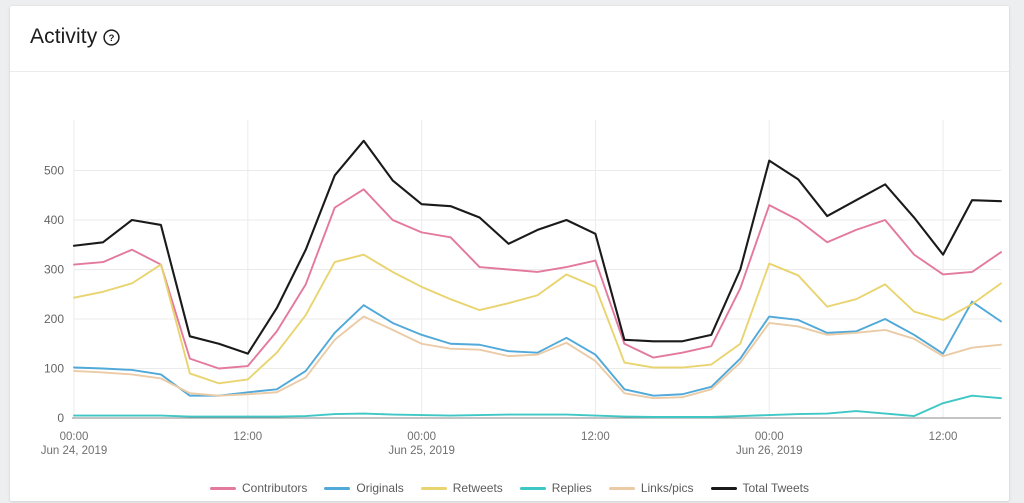  What do you see at coordinates (421, 451) in the screenshot?
I see `x-axis-date-label: Jun 25, 2019` at bounding box center [421, 451].